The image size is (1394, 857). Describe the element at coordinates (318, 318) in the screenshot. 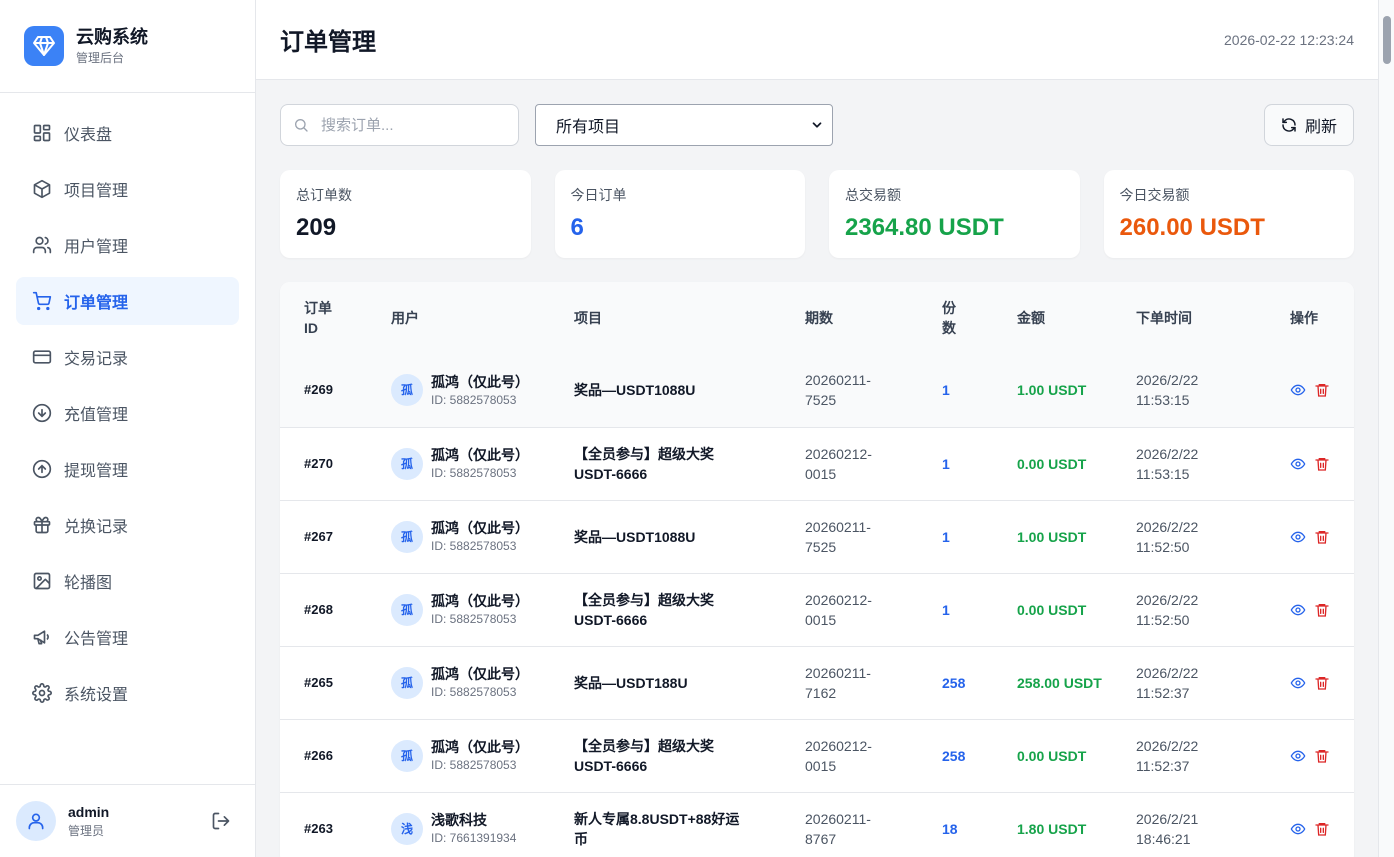

I see `col-header-id: 订单ID` at that location.